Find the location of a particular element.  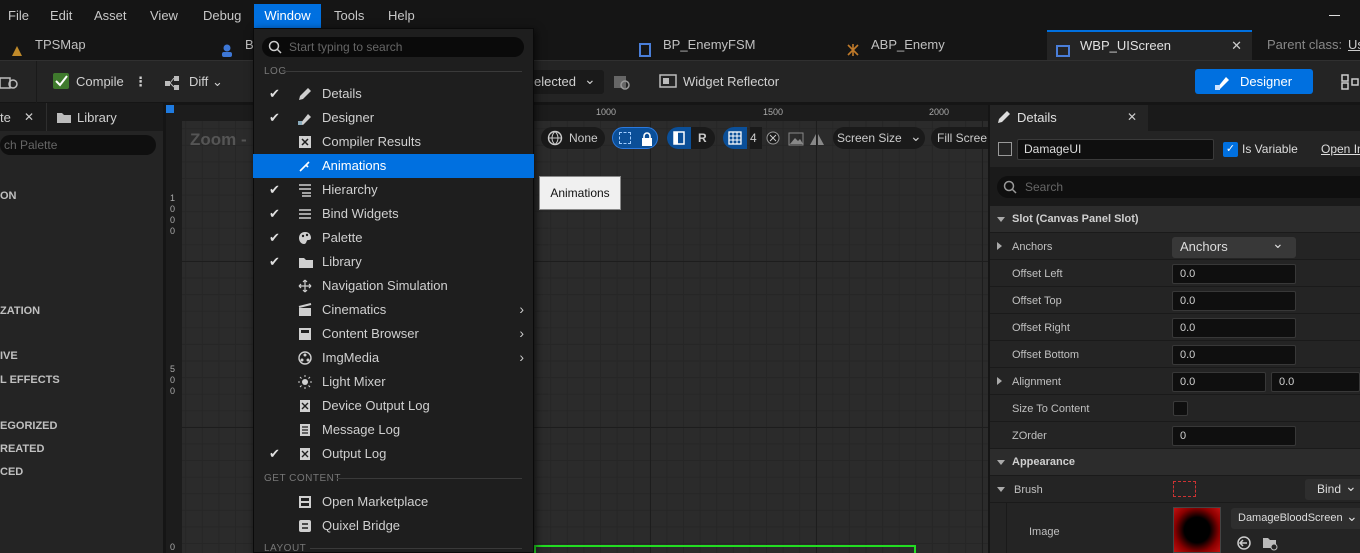

chevron-down-icon: ⌄ is located at coordinates (217, 82).